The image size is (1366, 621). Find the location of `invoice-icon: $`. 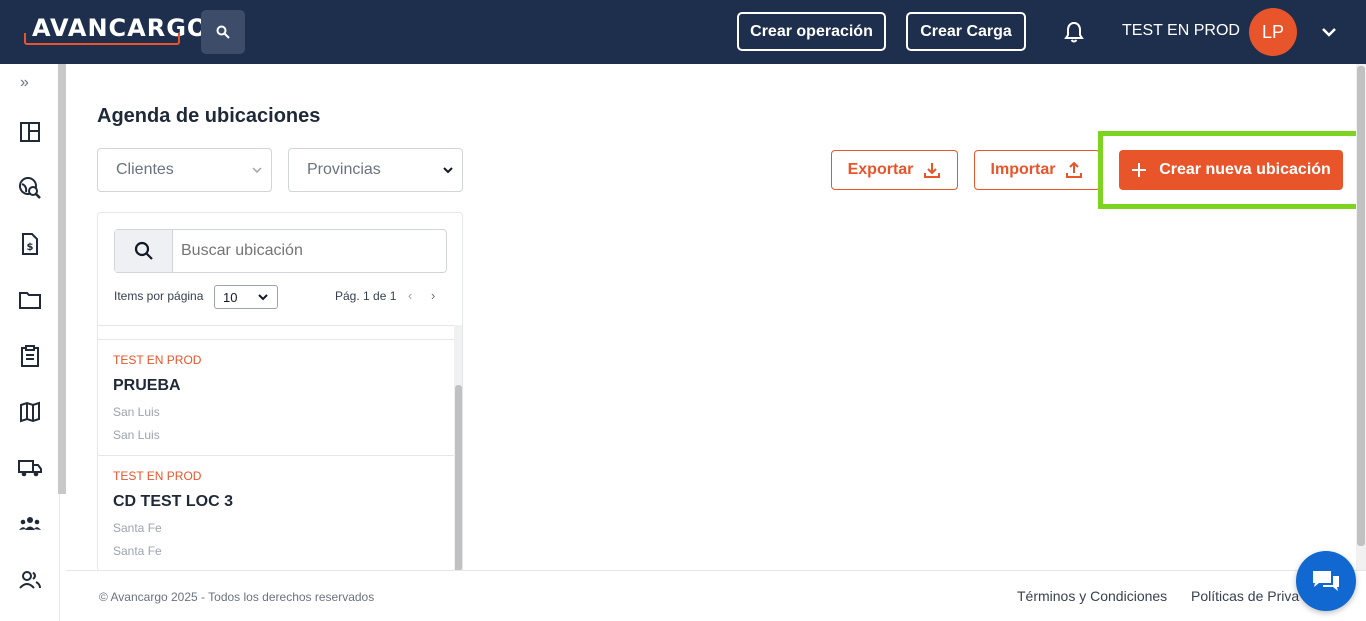

invoice-icon: $ is located at coordinates (30, 244).